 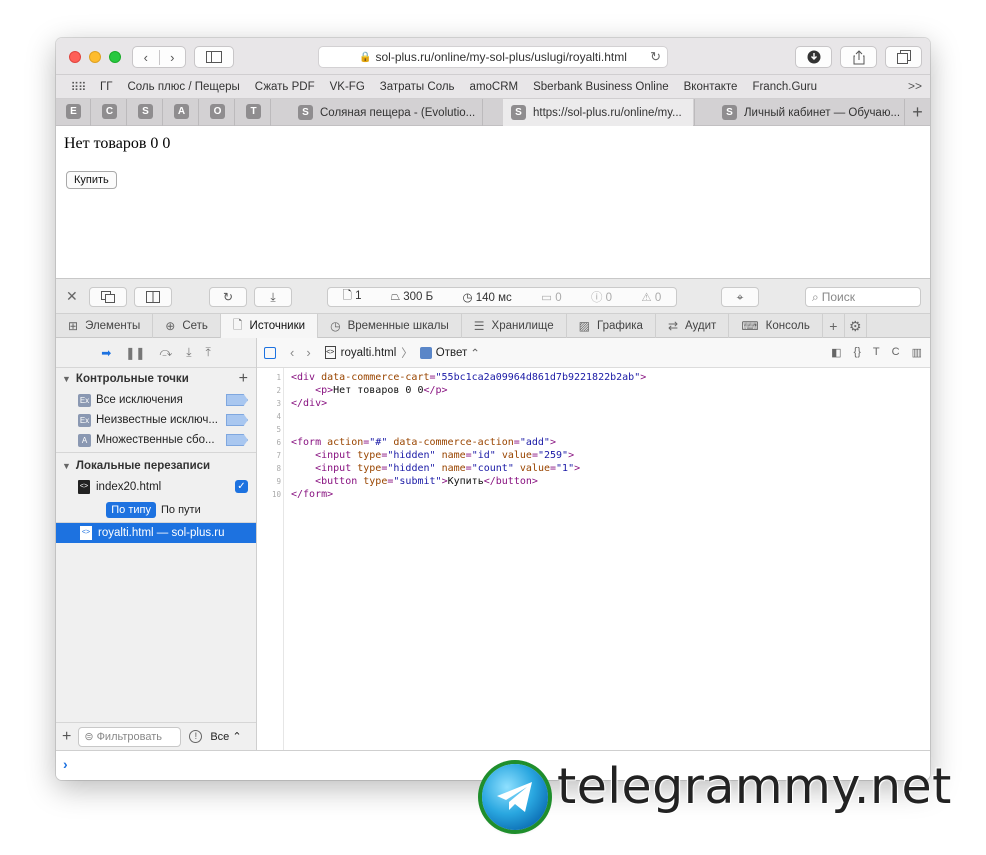 What do you see at coordinates (95, 57) in the screenshot?
I see `minimize-window-button` at bounding box center [95, 57].